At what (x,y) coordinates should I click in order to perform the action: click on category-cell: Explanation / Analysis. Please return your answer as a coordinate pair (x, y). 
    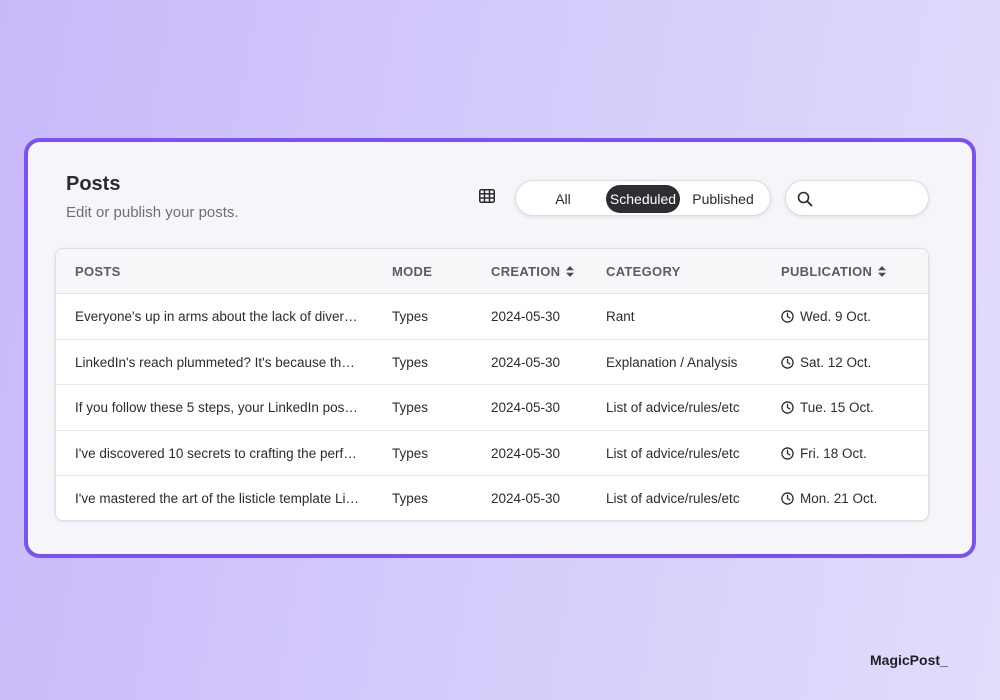
    Looking at the image, I should click on (672, 362).